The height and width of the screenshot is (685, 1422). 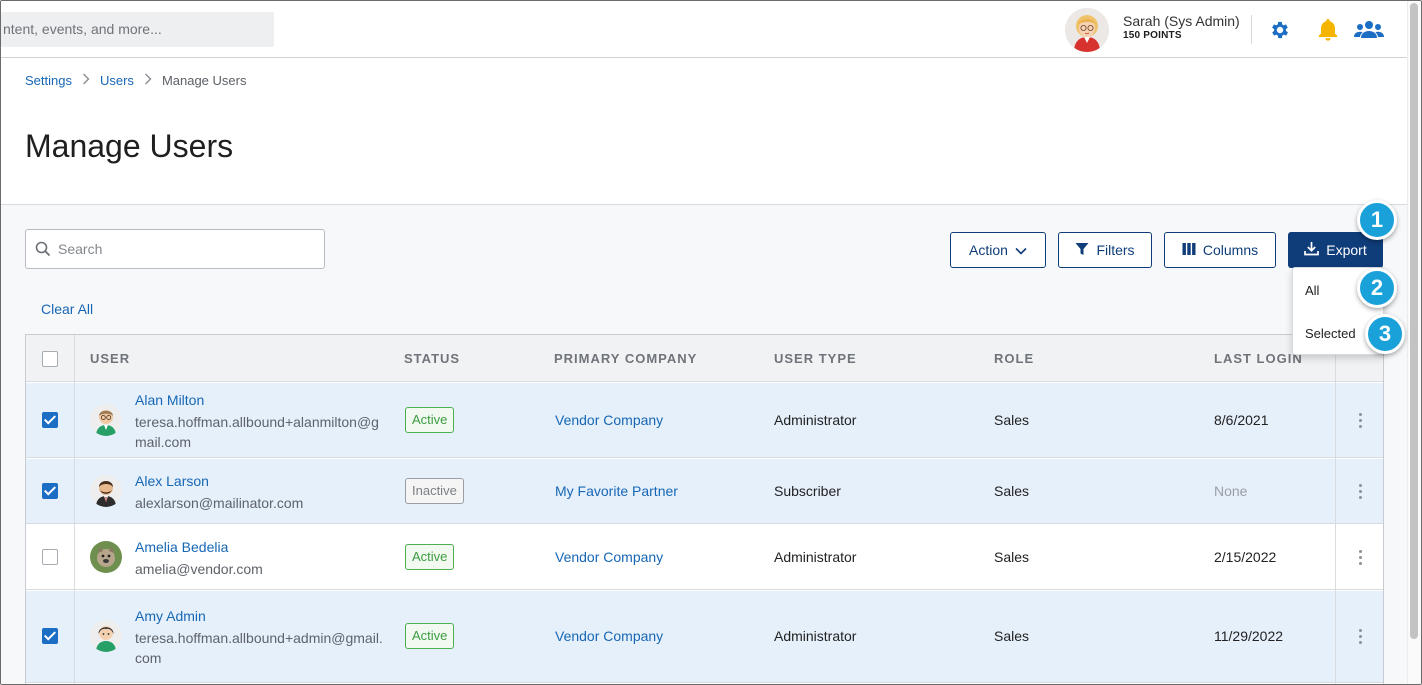 What do you see at coordinates (172, 481) in the screenshot?
I see `user-name-link: Alex Larson` at bounding box center [172, 481].